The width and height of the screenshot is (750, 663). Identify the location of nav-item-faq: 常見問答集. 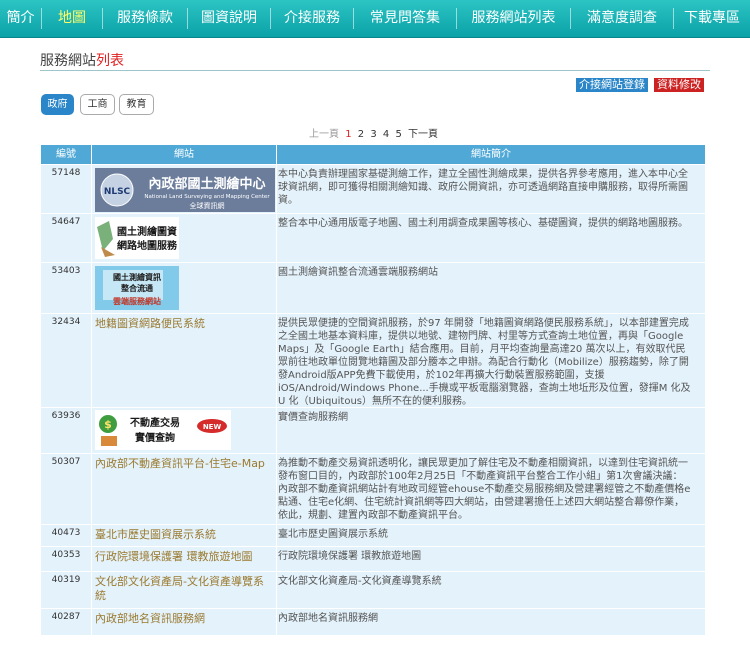
(405, 18).